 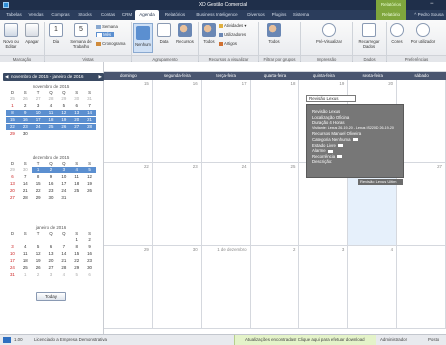 What do you see at coordinates (111, 26) in the screenshot?
I see `week-button: Semana` at bounding box center [111, 26].